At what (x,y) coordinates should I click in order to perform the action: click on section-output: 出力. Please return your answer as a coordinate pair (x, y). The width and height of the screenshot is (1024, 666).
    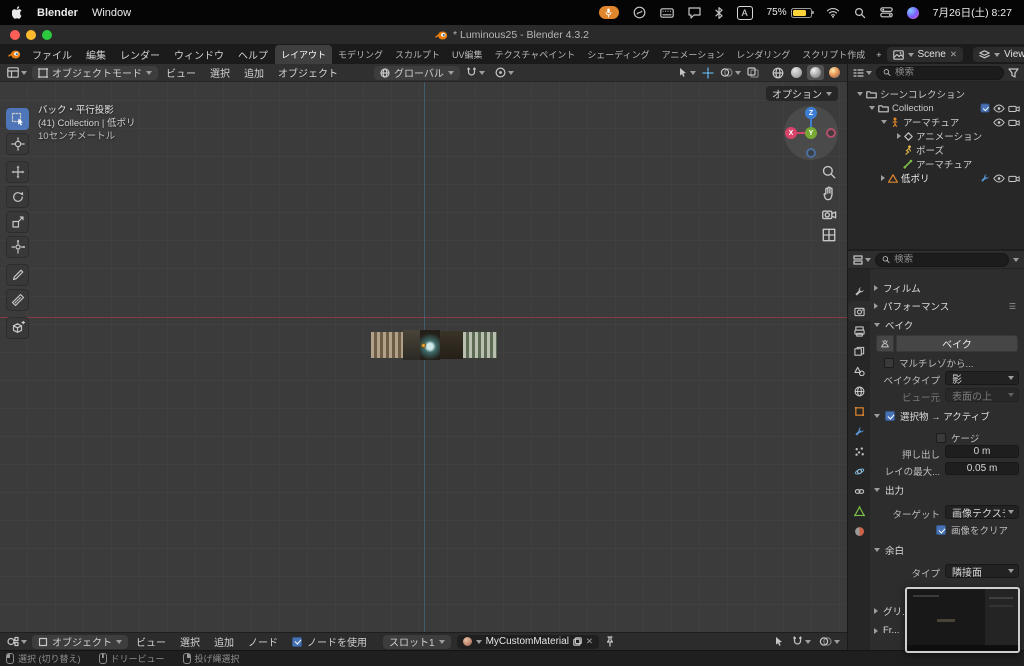
    Looking at the image, I should click on (889, 490).